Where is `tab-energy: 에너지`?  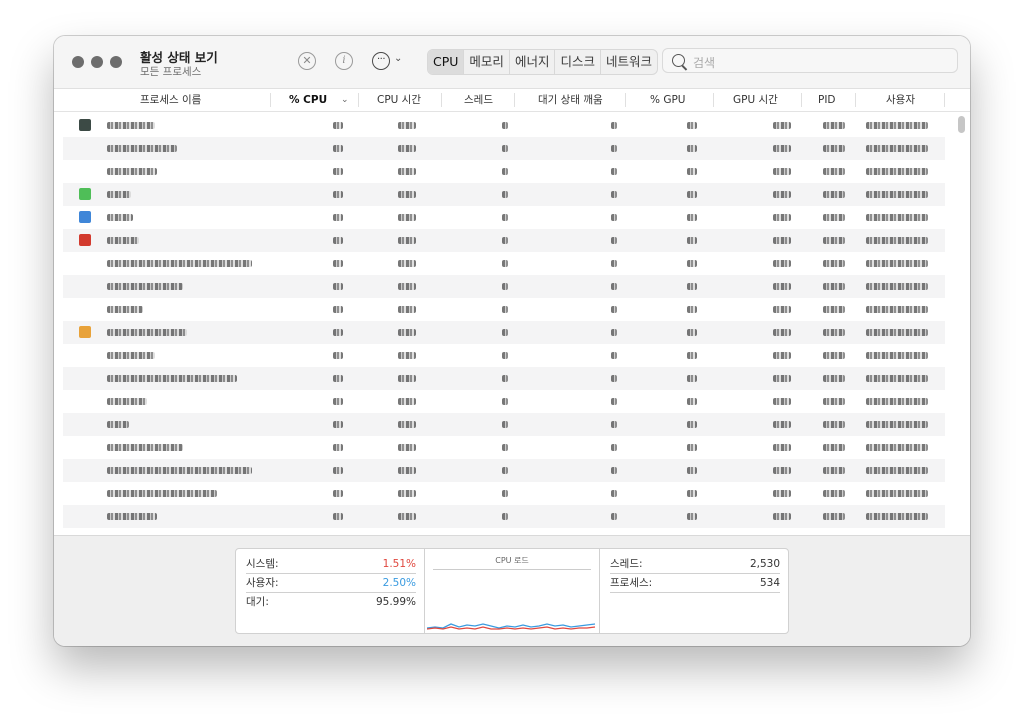 tab-energy: 에너지 is located at coordinates (531, 62).